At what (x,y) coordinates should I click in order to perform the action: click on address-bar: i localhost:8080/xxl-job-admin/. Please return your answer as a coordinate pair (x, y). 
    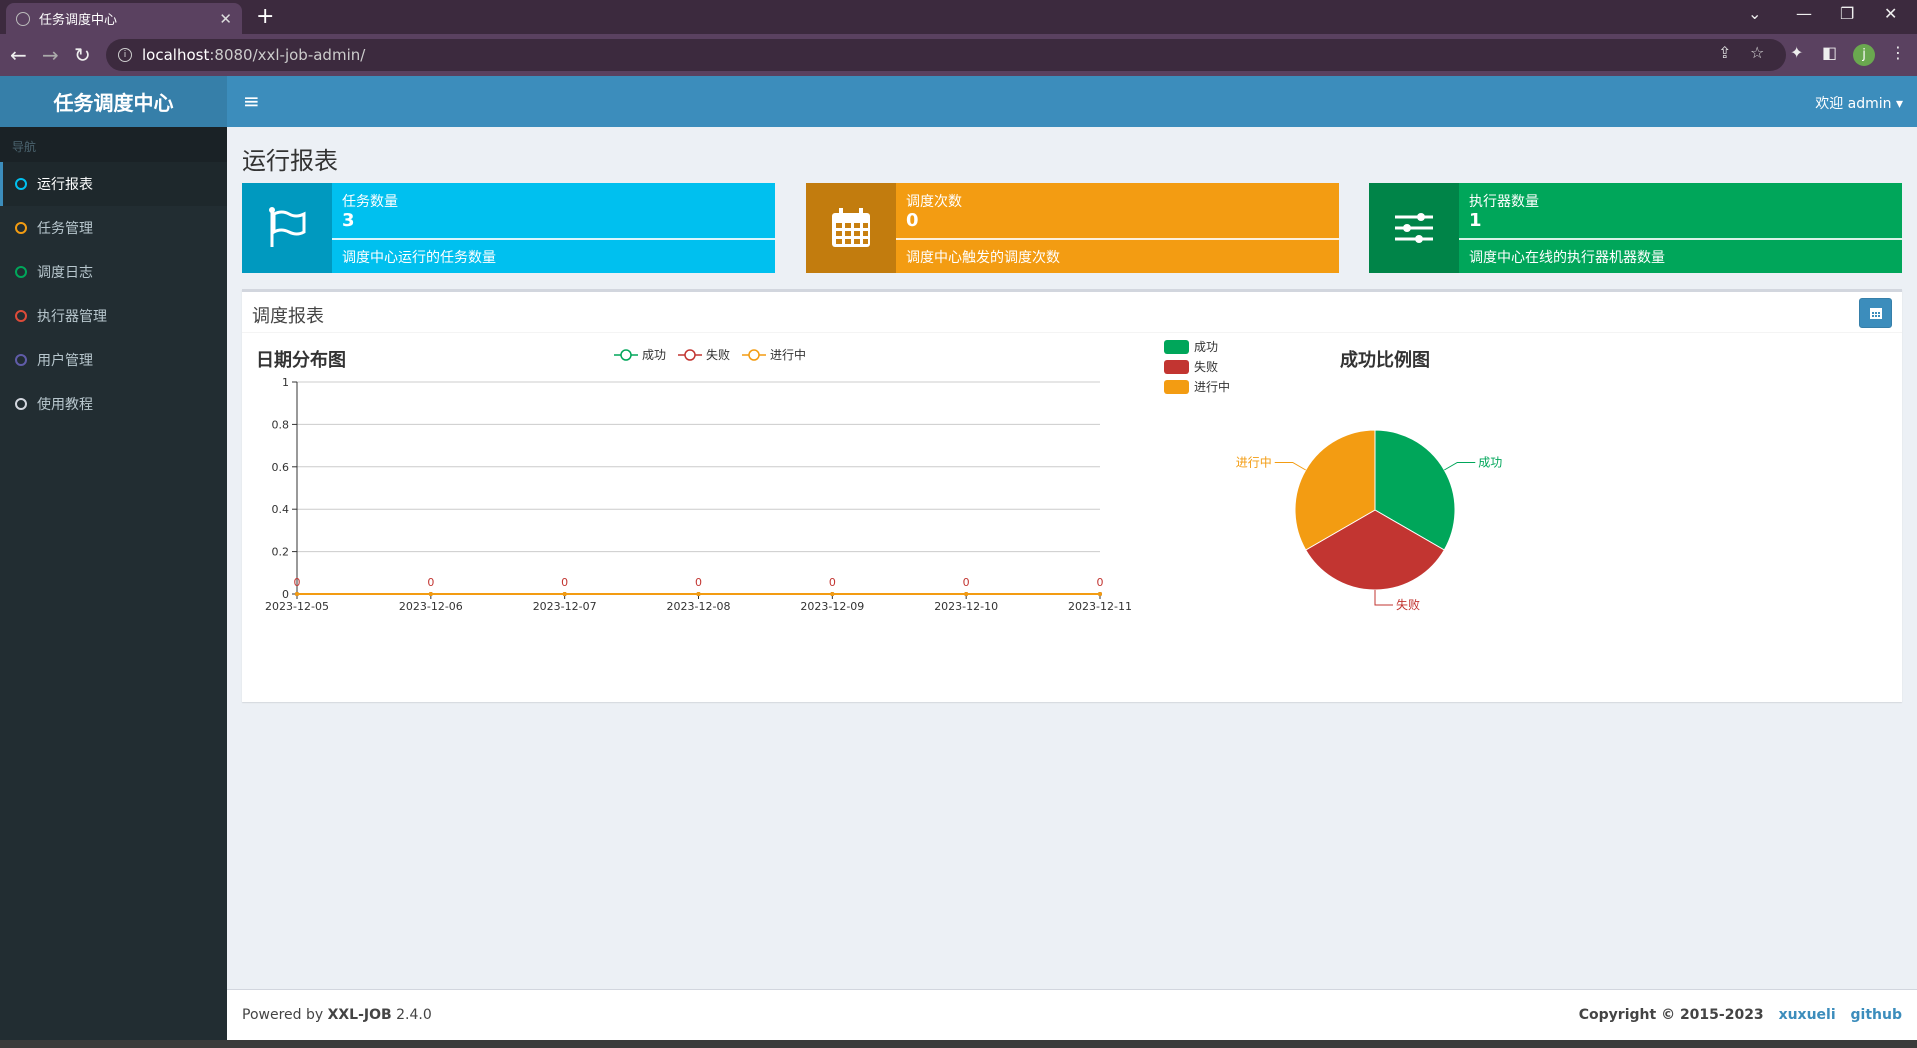
    Looking at the image, I should click on (946, 55).